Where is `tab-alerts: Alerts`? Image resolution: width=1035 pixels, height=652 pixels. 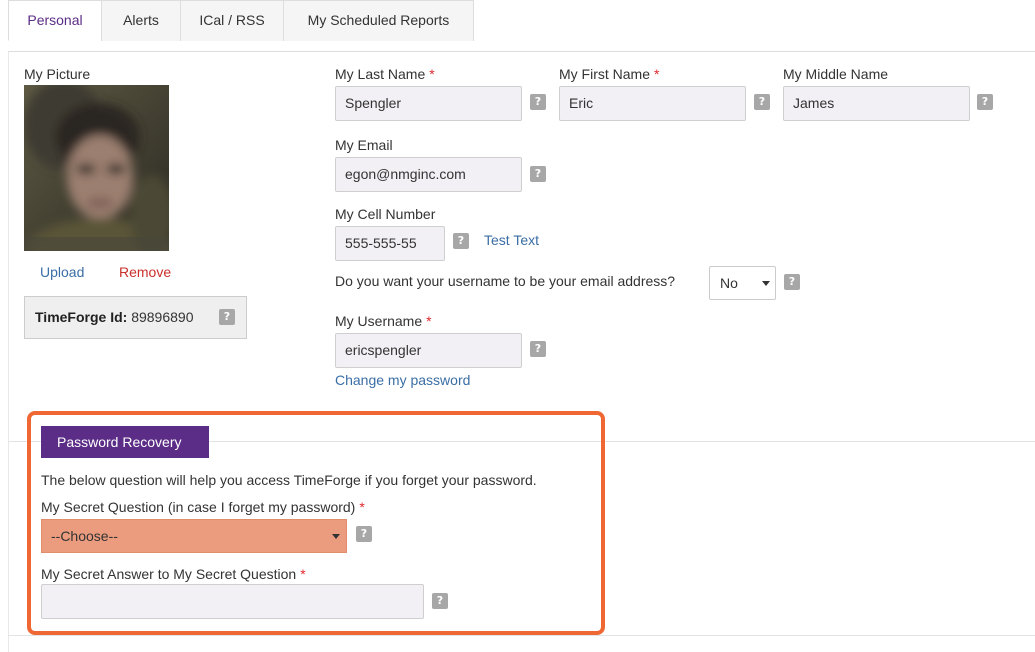
tab-alerts: Alerts is located at coordinates (141, 20).